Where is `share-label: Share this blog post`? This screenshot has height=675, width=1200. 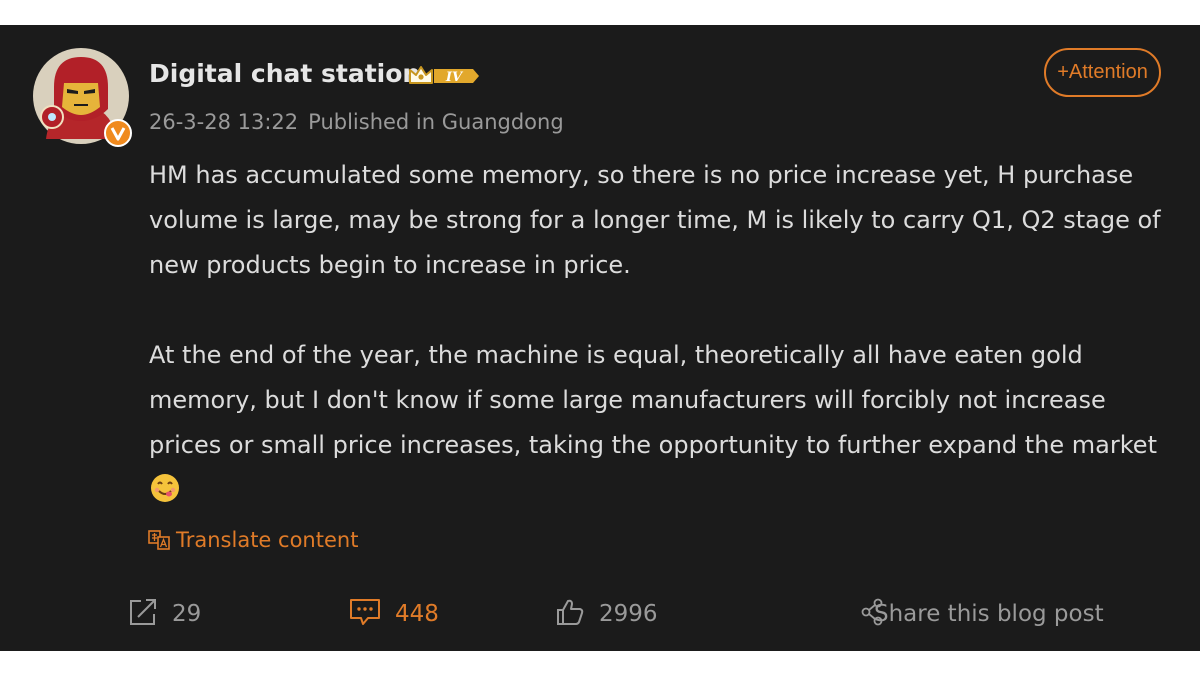
share-label: Share this blog post is located at coordinates (989, 614).